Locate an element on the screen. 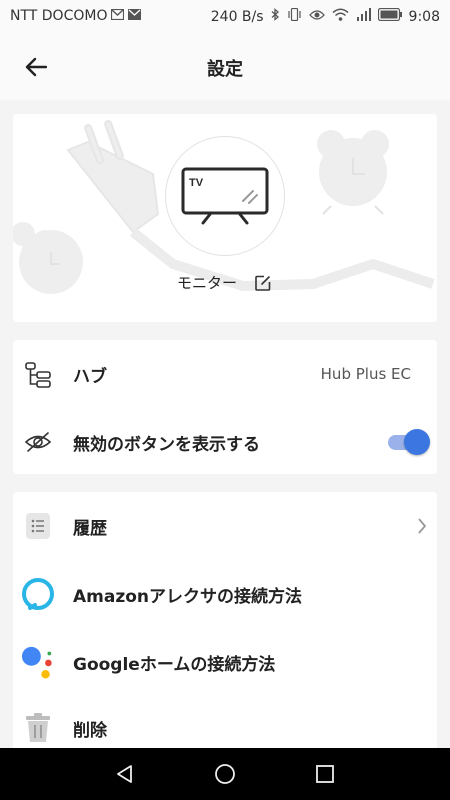 The height and width of the screenshot is (800, 450). status-bar: NTT DOCOMO 240 B/s 9:08 is located at coordinates (225, 16).